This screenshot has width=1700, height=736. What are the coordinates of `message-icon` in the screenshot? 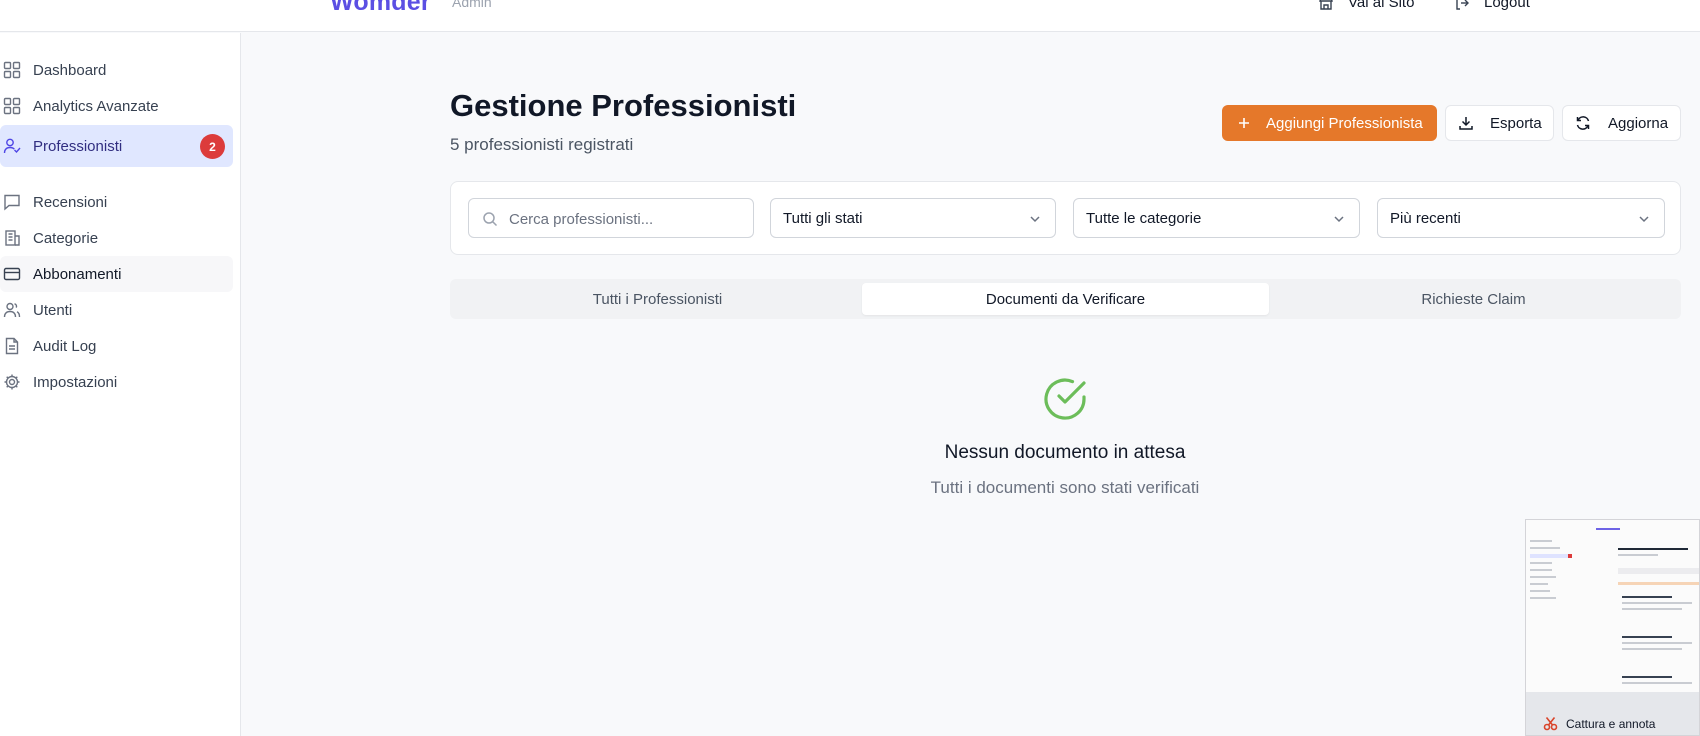 It's located at (12, 202).